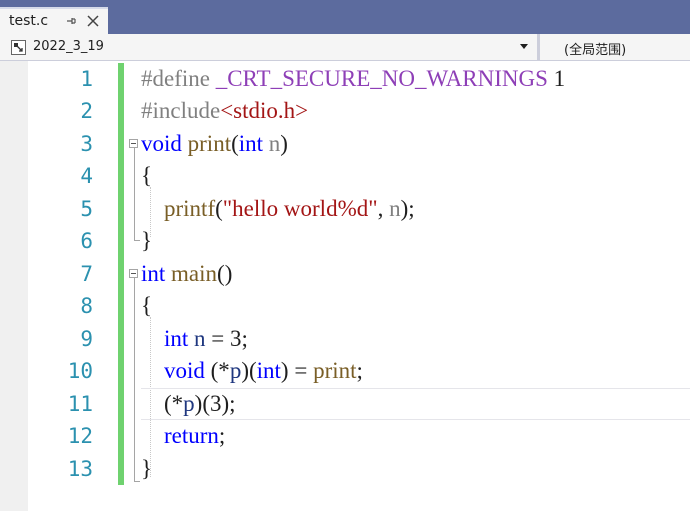 The height and width of the screenshot is (511, 690). Describe the element at coordinates (345, 404) in the screenshot. I see `code-line-current: 11 (*p)(3);` at that location.